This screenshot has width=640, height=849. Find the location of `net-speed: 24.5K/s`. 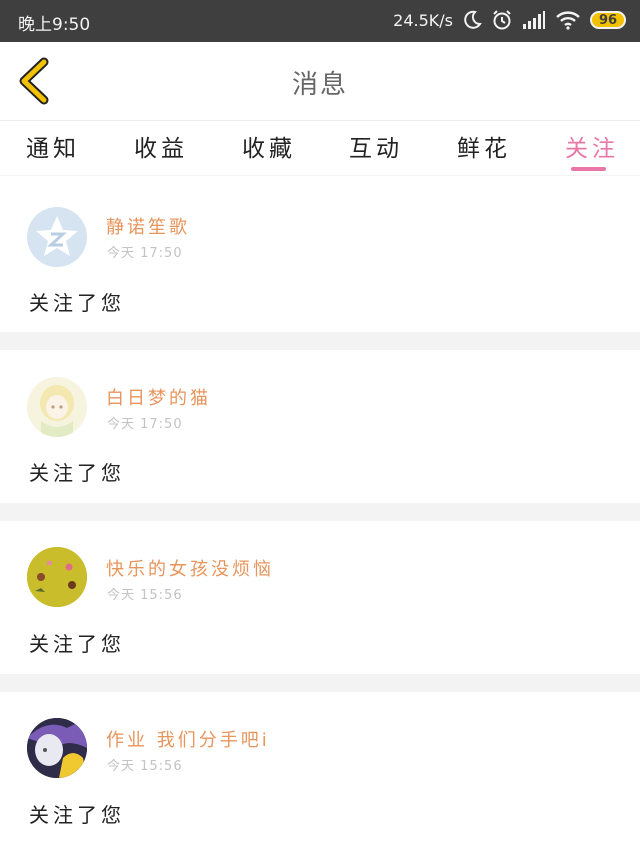

net-speed: 24.5K/s is located at coordinates (423, 20).